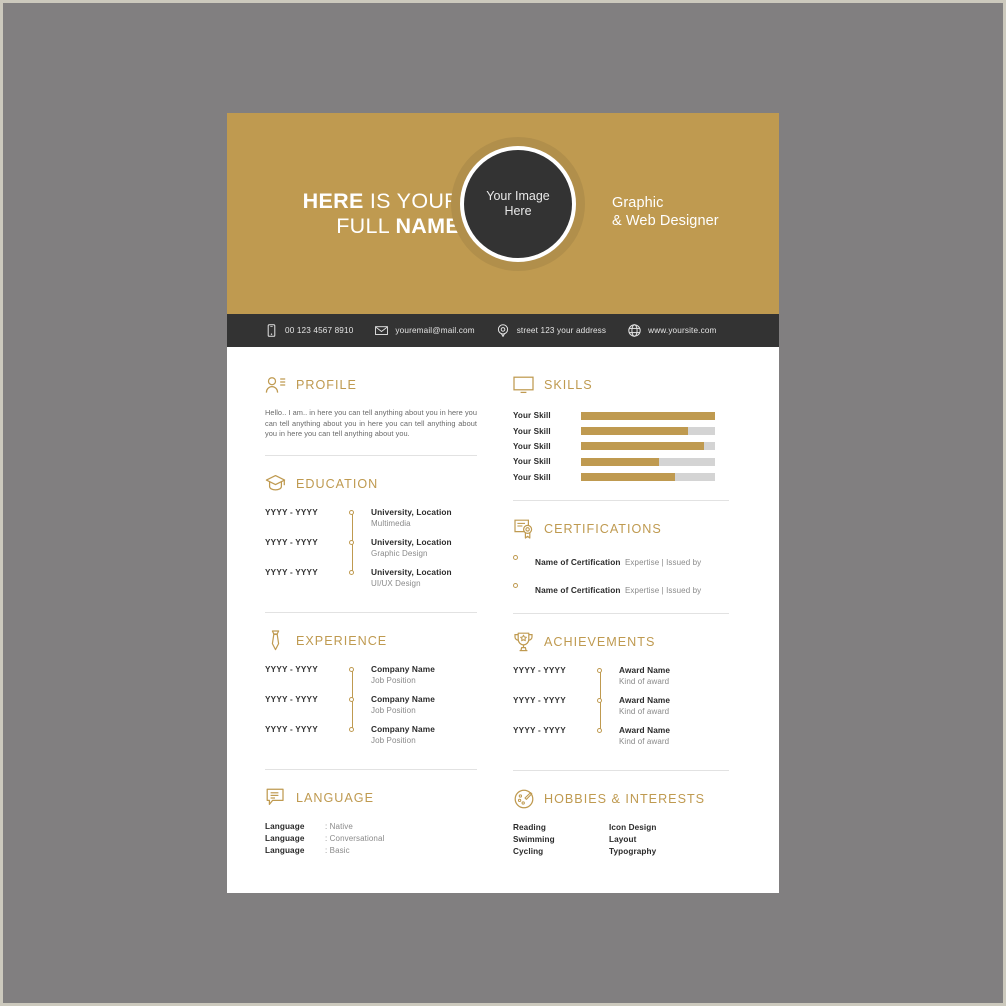 Image resolution: width=1006 pixels, height=1006 pixels. I want to click on education-field: Graphic Design, so click(399, 553).